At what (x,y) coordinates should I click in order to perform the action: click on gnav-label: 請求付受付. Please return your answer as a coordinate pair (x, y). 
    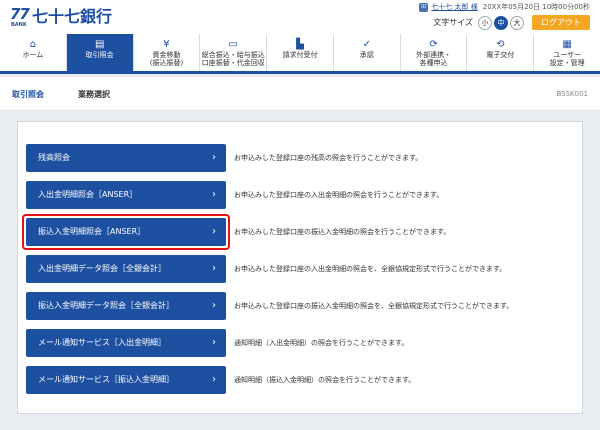
    Looking at the image, I should click on (300, 55).